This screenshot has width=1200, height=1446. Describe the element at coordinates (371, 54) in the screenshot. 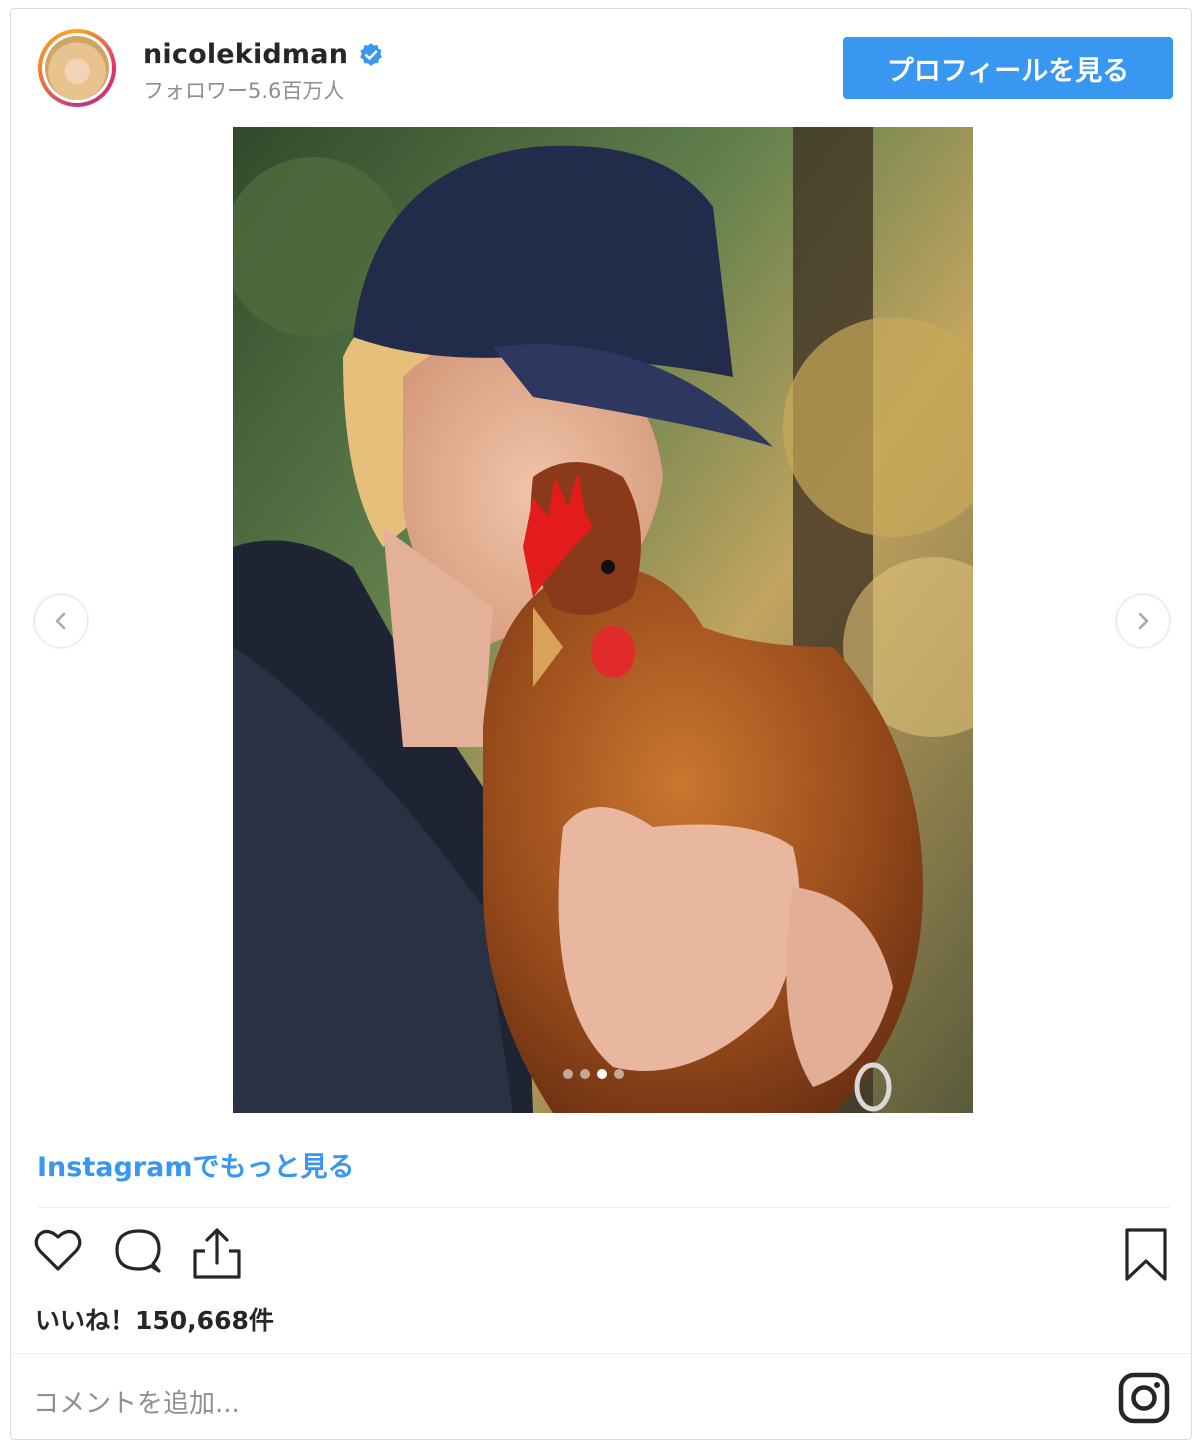

I see `verified-badge-icon` at that location.